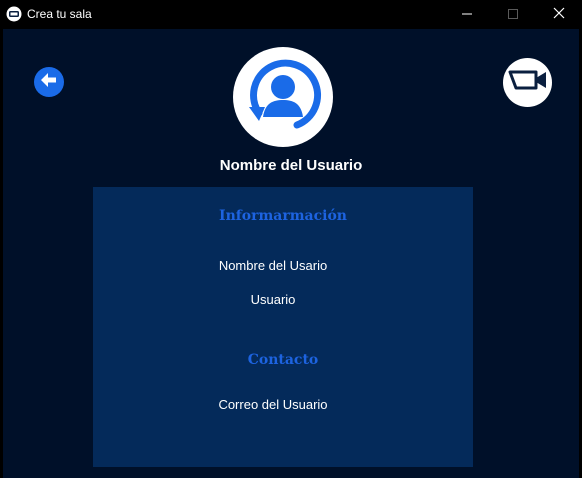  I want to click on info-section-title: Informarmación, so click(283, 216).